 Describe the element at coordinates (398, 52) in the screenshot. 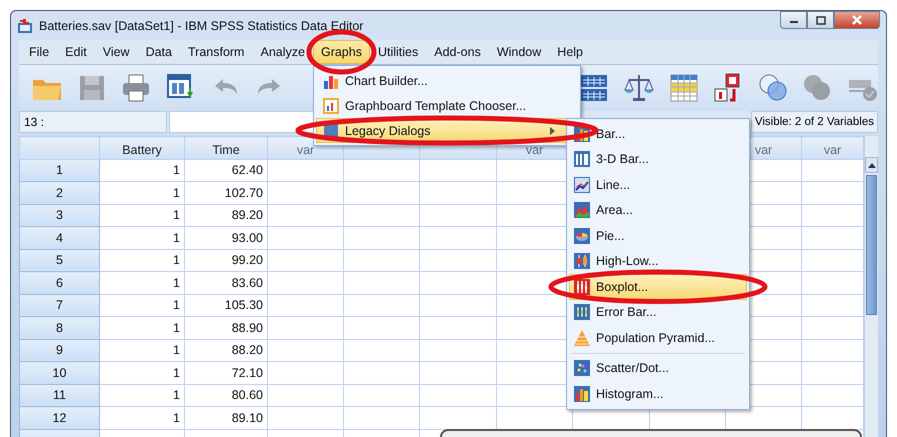

I see `menu-item: Utilities` at that location.